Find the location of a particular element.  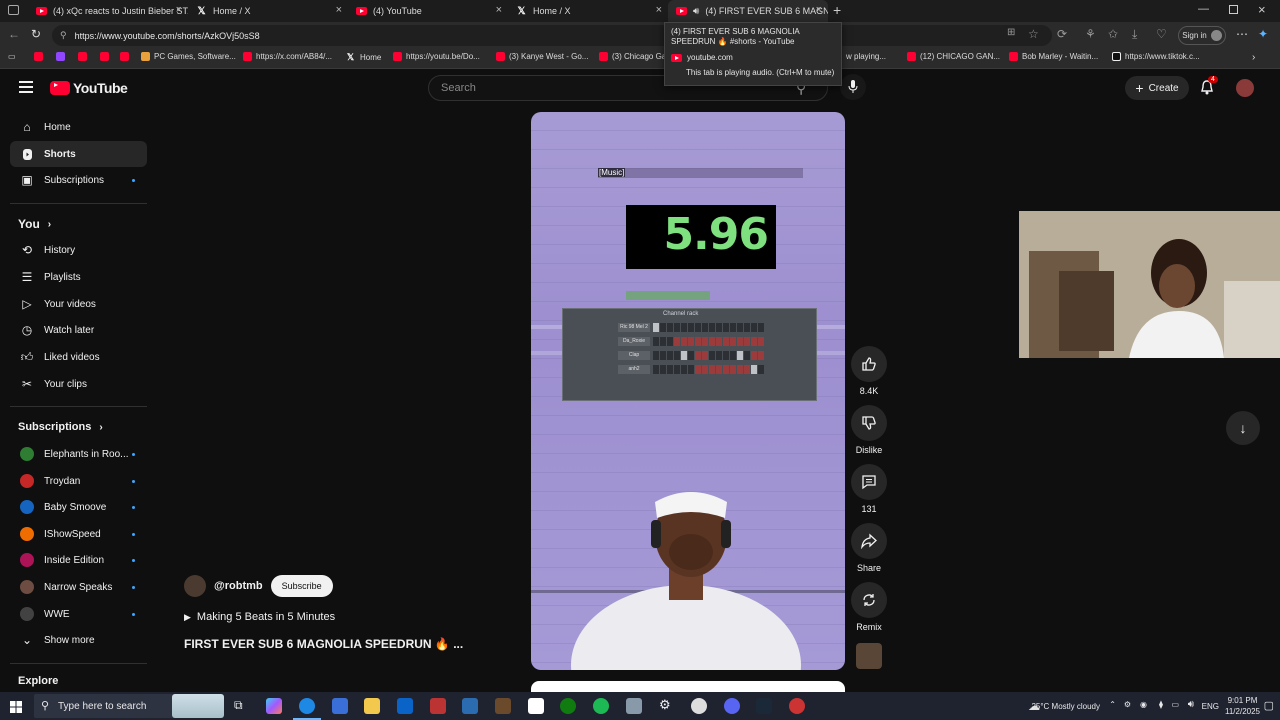

settings-gear-icon: ⚙ is located at coordinates (665, 705).